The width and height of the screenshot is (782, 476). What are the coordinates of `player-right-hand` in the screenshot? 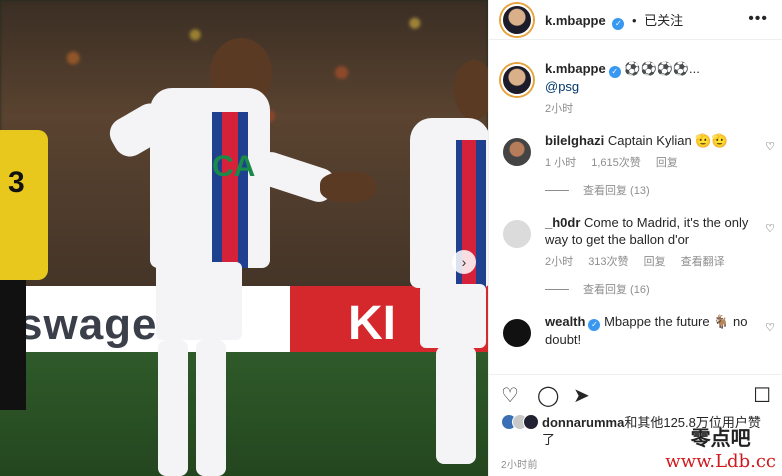 It's located at (348, 187).